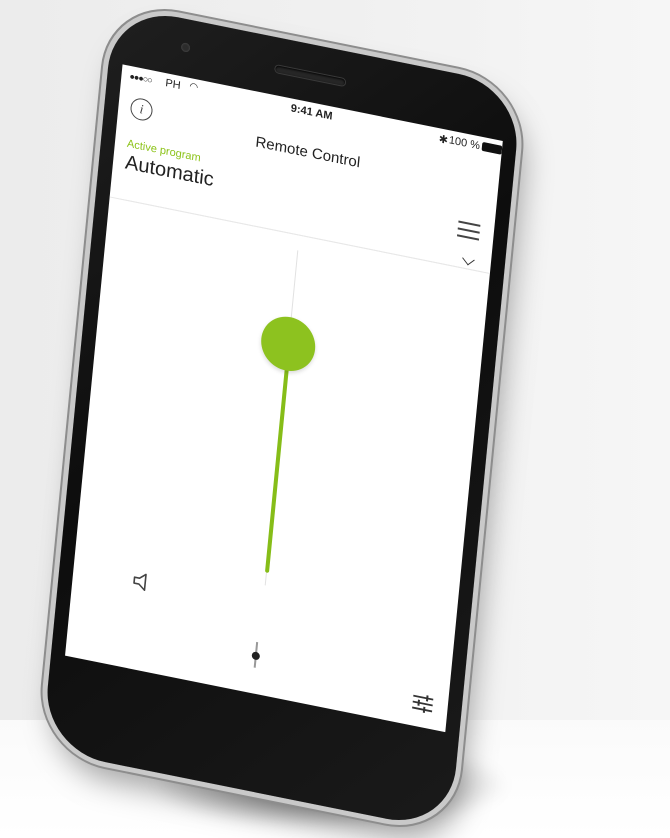  I want to click on settings-sliders-icon, so click(423, 703).